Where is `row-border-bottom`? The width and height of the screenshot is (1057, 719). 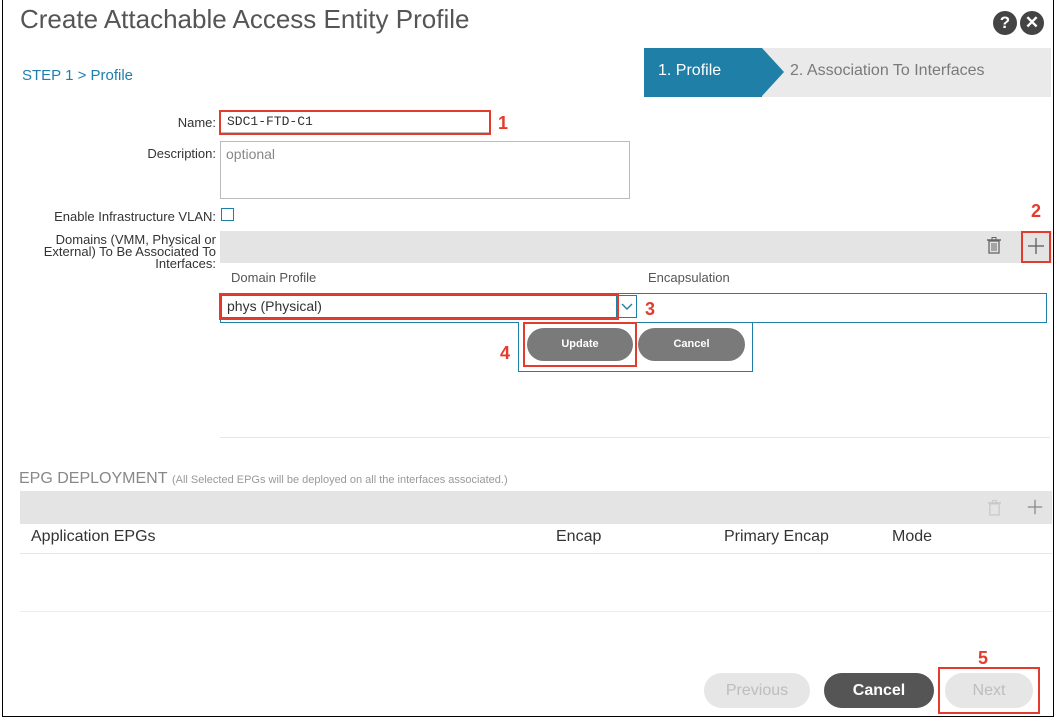
row-border-bottom is located at coordinates (841, 322).